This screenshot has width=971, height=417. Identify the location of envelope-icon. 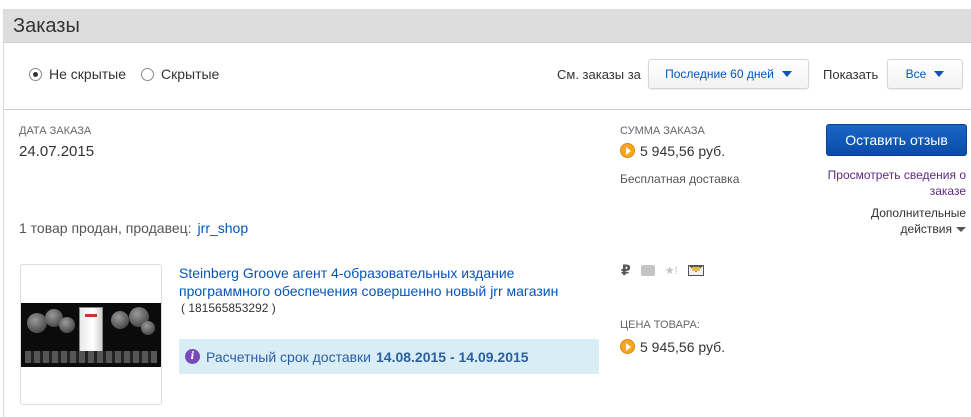
(695, 270).